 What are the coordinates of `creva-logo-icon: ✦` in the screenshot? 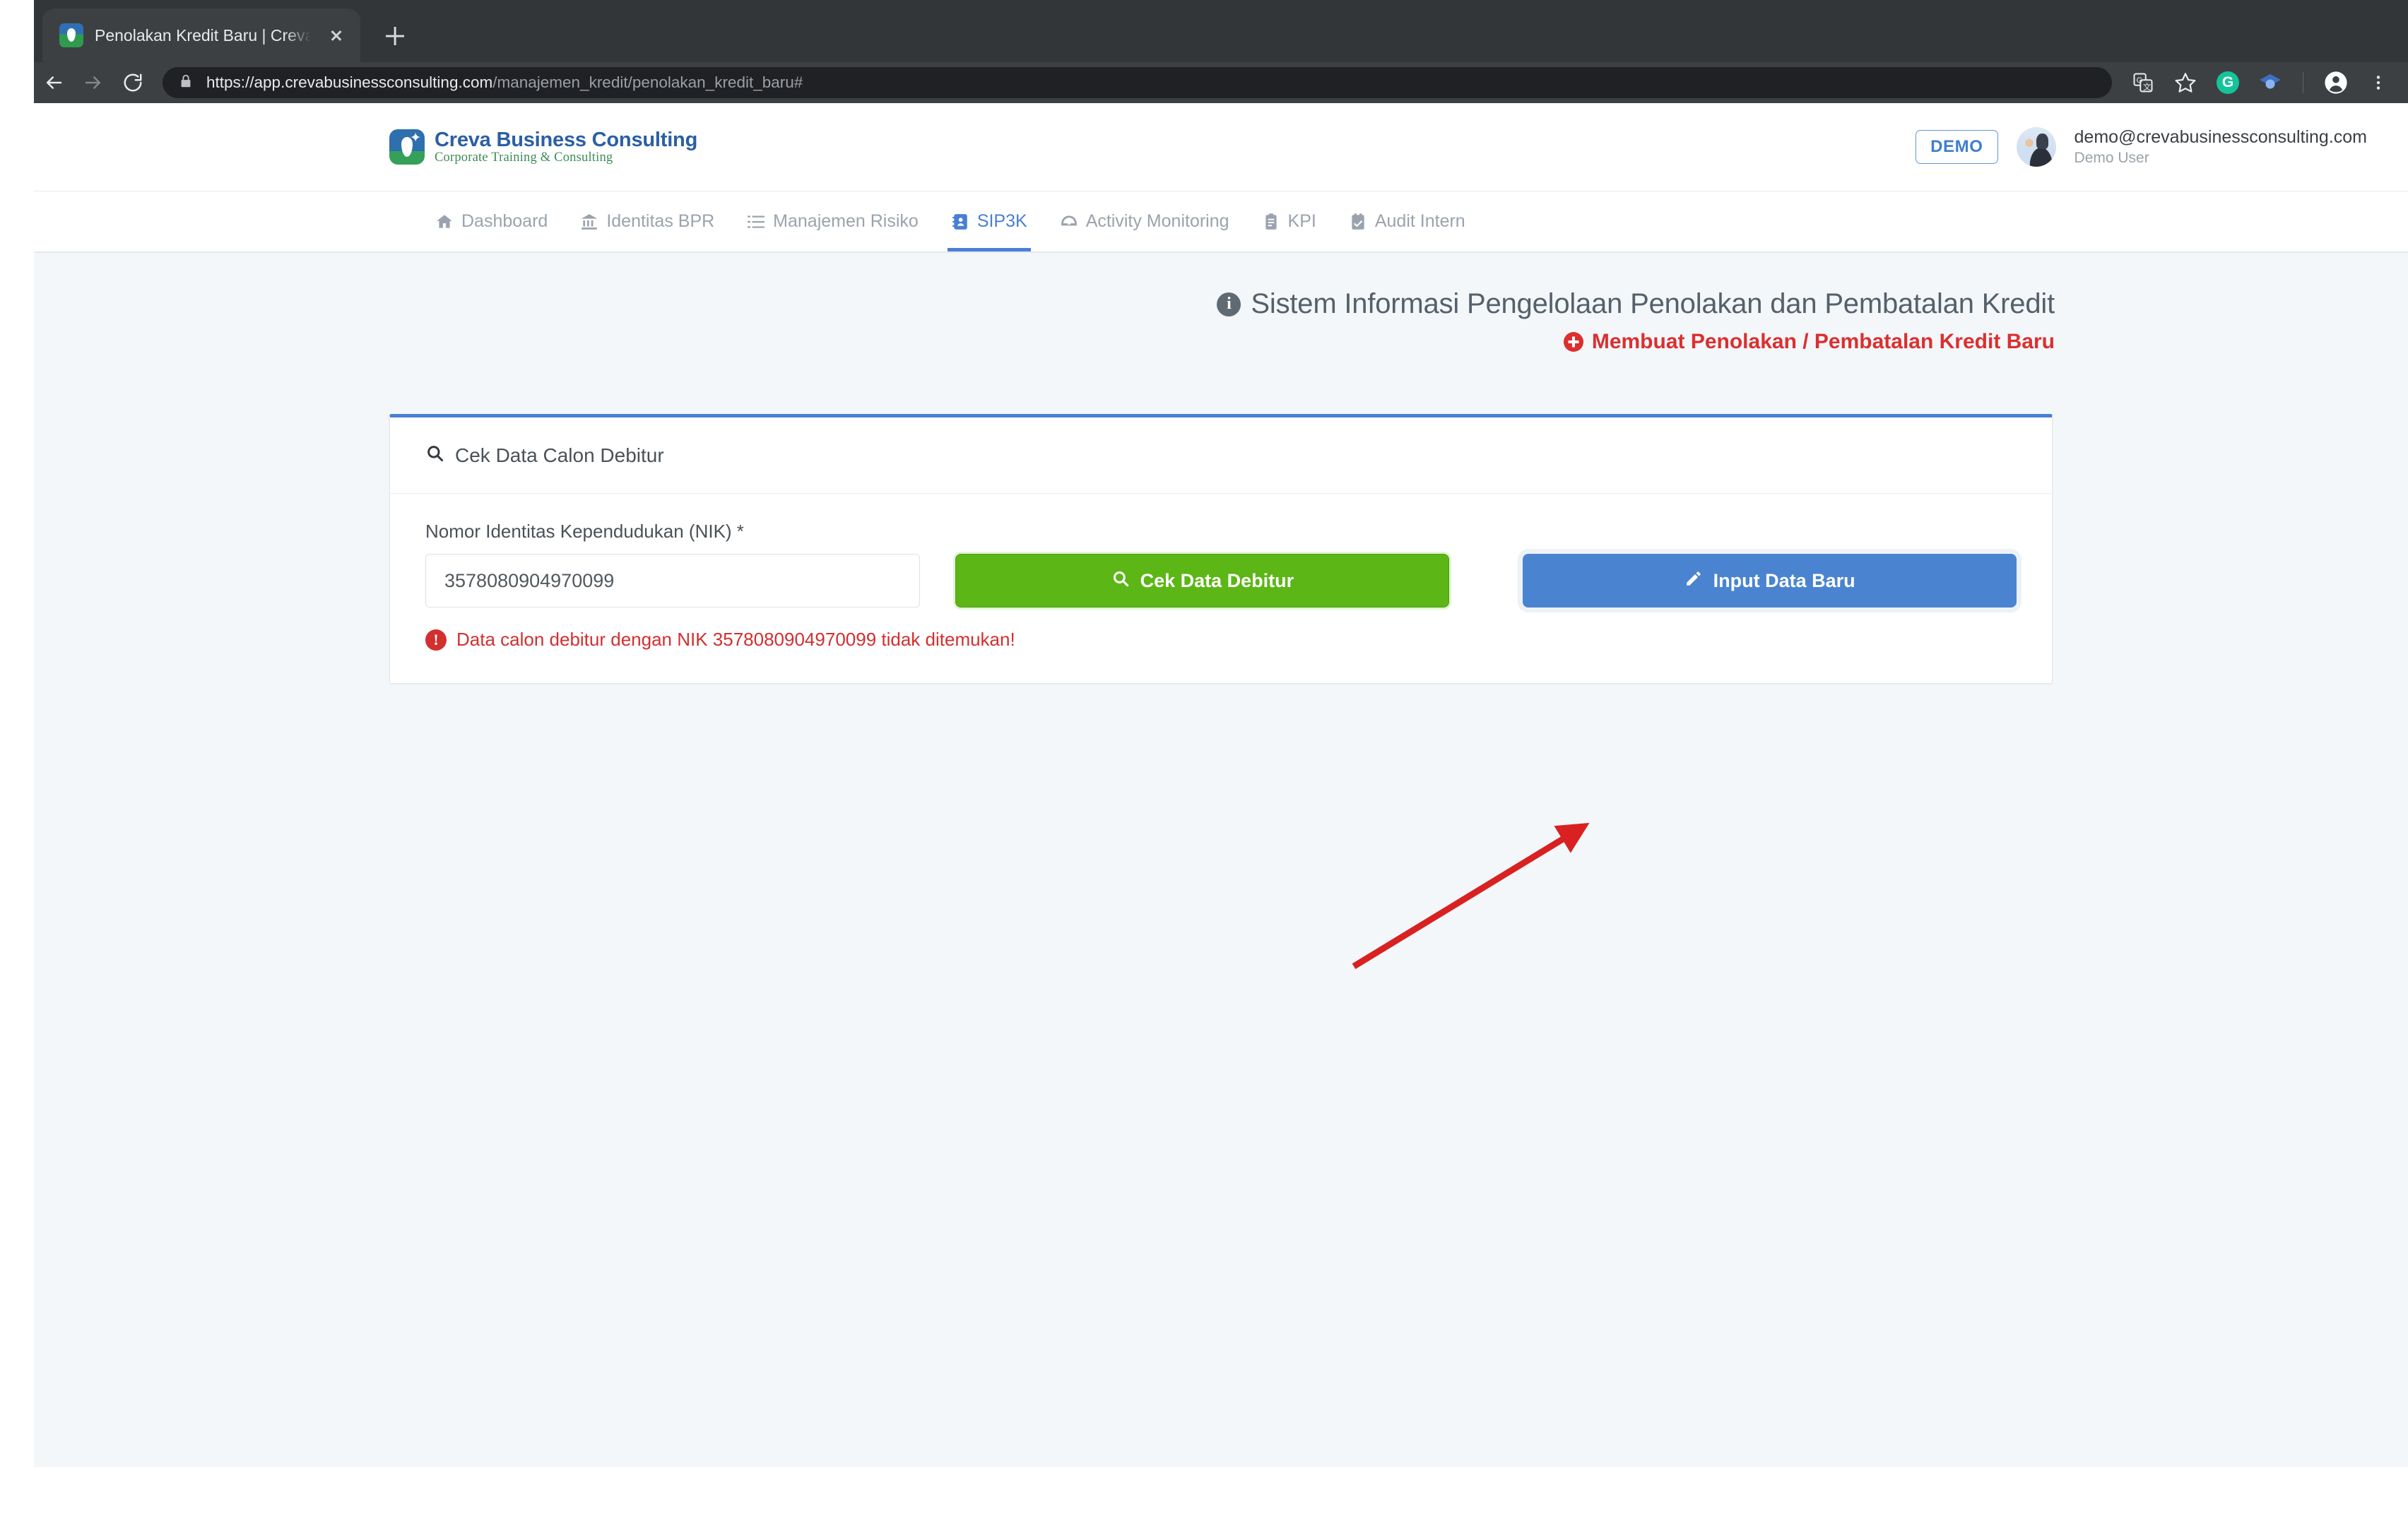 It's located at (407, 147).